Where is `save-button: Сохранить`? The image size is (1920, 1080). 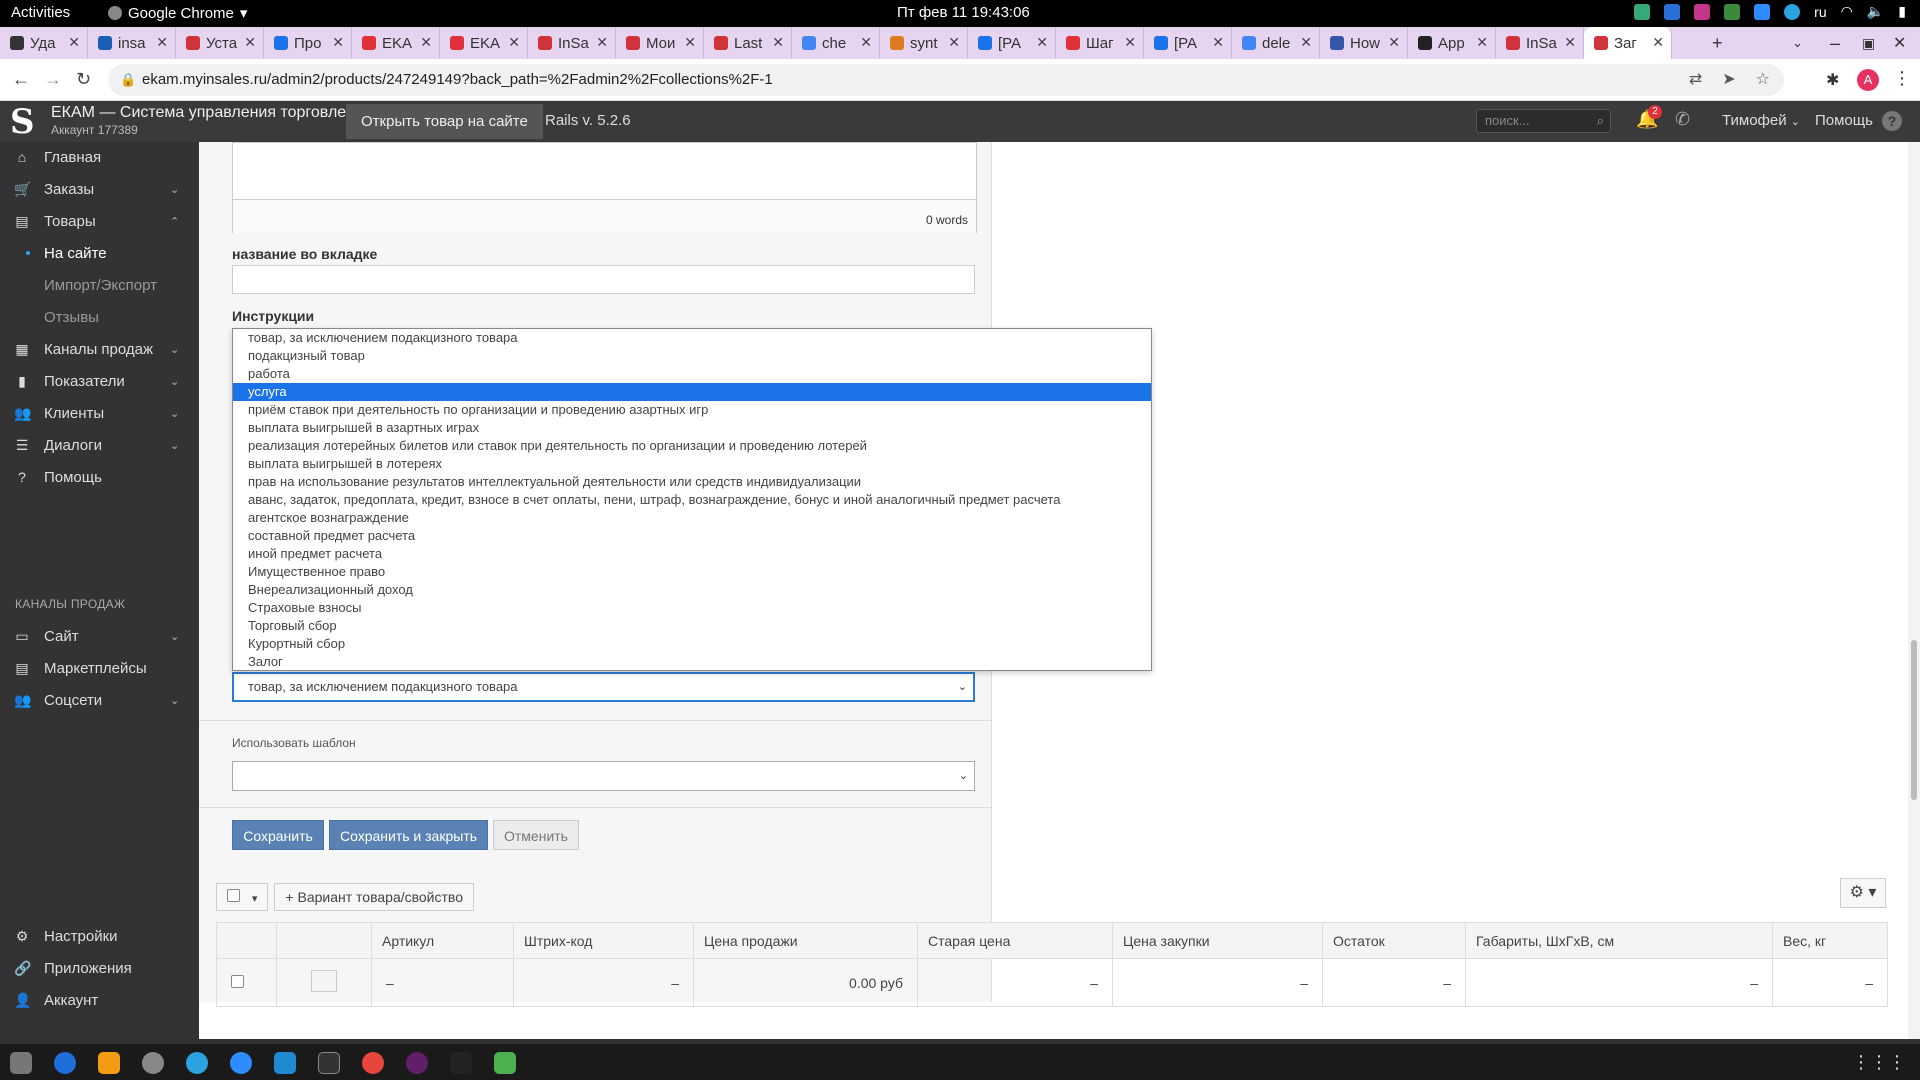 save-button: Сохранить is located at coordinates (278, 835).